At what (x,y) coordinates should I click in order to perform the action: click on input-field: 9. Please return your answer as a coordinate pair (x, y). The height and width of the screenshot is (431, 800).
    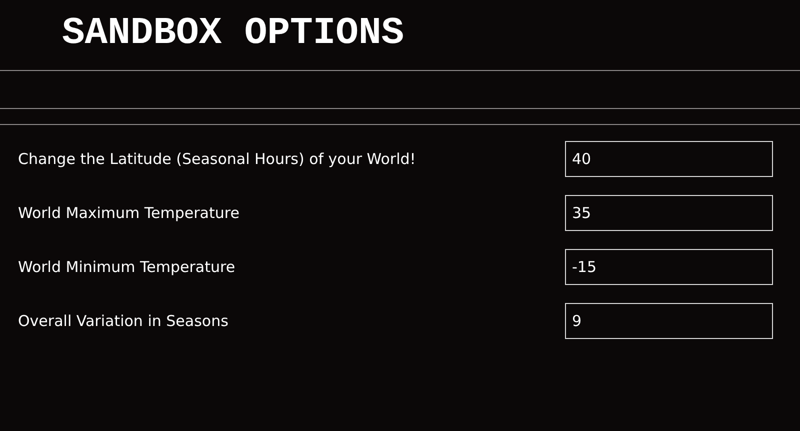
    Looking at the image, I should click on (669, 321).